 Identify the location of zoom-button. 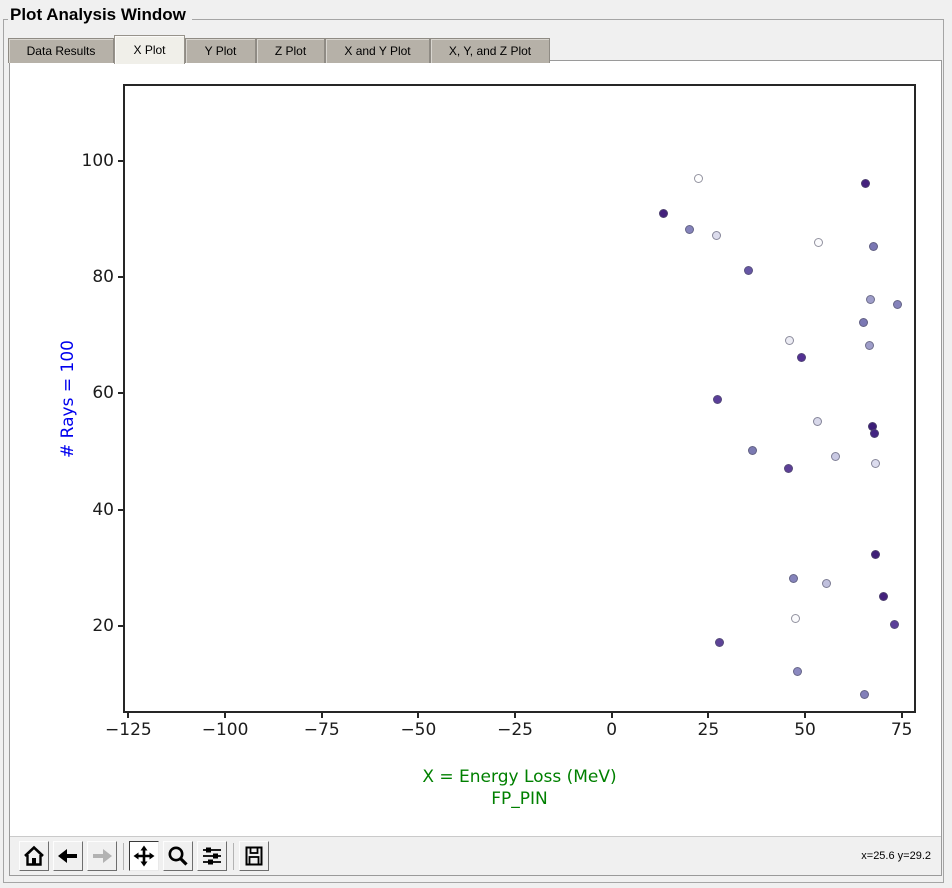
(178, 856).